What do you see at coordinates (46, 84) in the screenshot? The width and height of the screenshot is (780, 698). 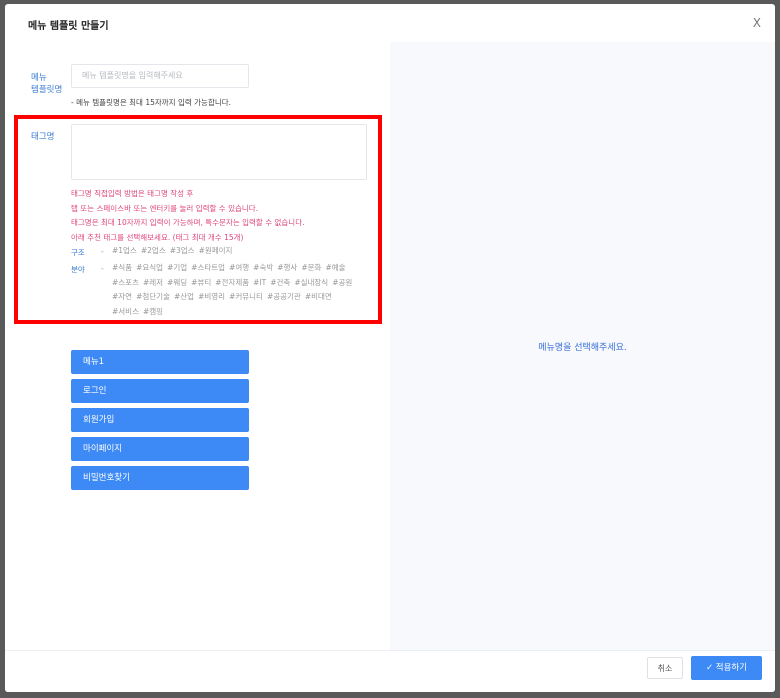 I see `template-name-label: 메뉴 템플릿명` at bounding box center [46, 84].